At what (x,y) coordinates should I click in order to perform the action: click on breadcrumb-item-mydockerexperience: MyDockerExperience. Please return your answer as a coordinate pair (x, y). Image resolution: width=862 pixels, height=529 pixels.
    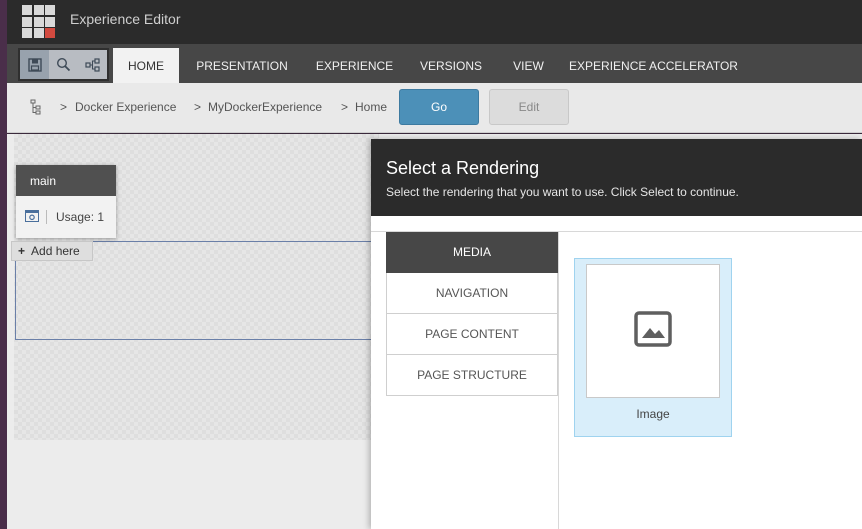
    Looking at the image, I should click on (265, 107).